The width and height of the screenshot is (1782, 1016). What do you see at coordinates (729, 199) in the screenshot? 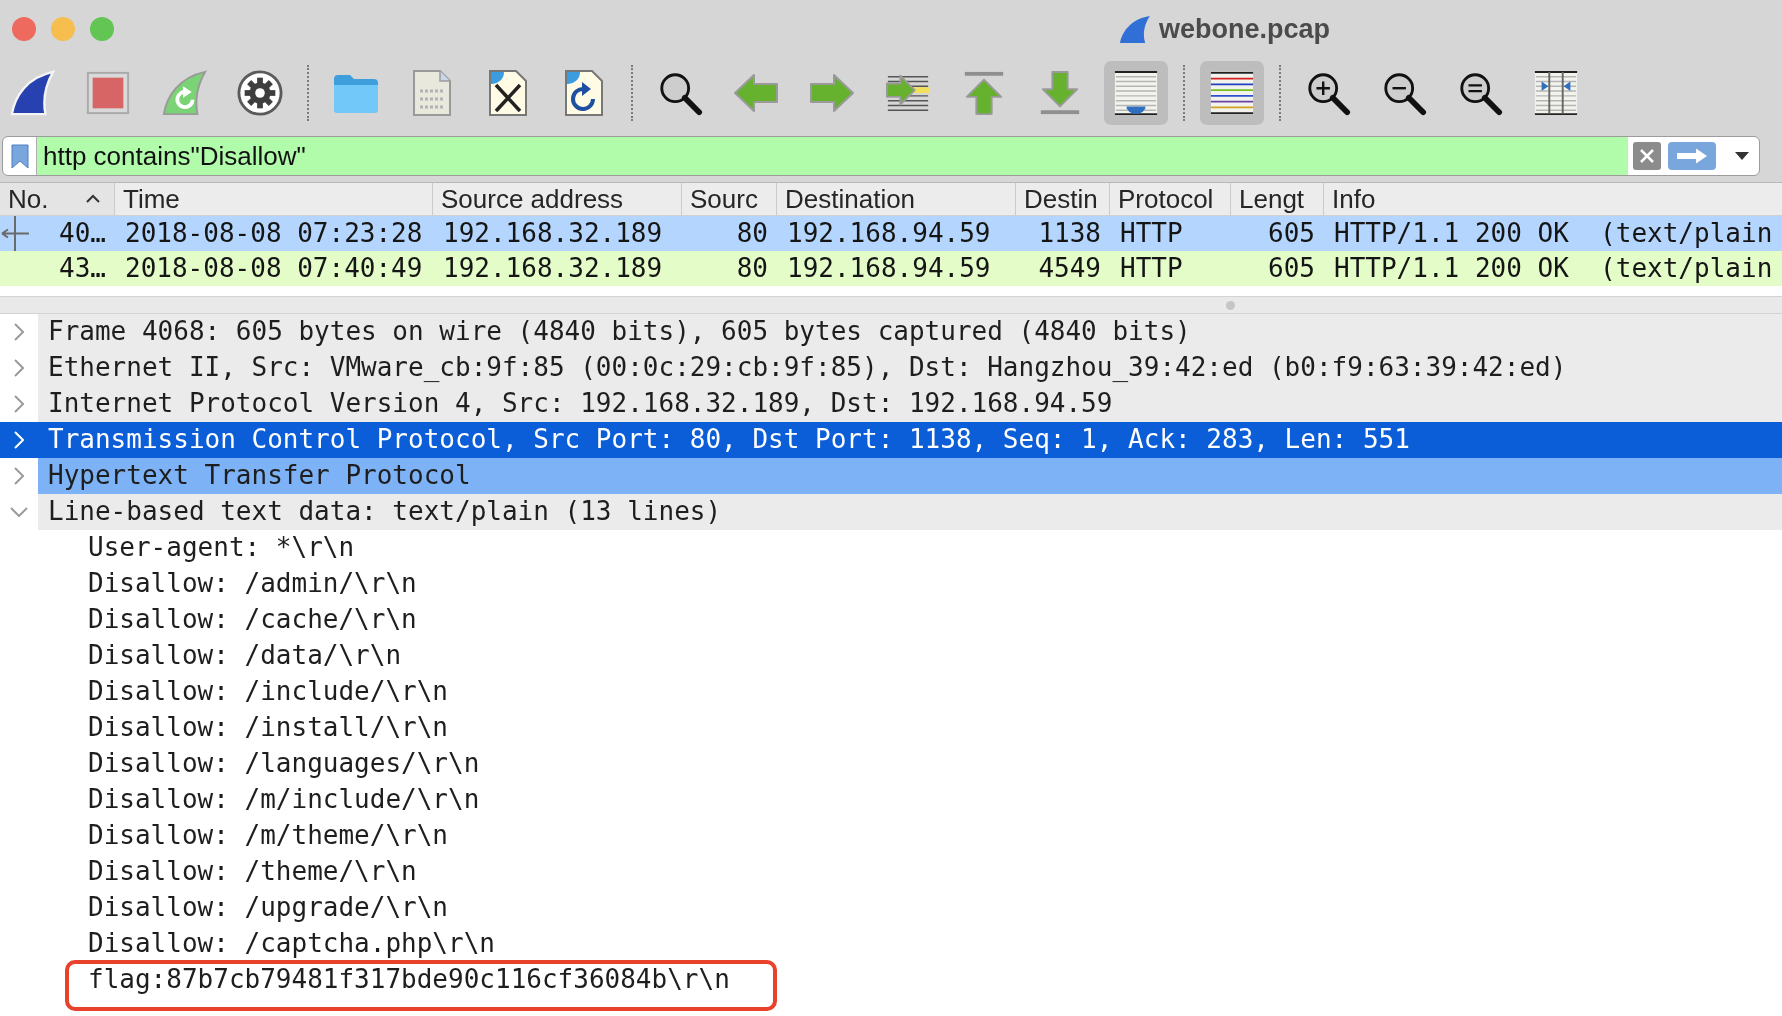
I see `column-header: Sourc` at bounding box center [729, 199].